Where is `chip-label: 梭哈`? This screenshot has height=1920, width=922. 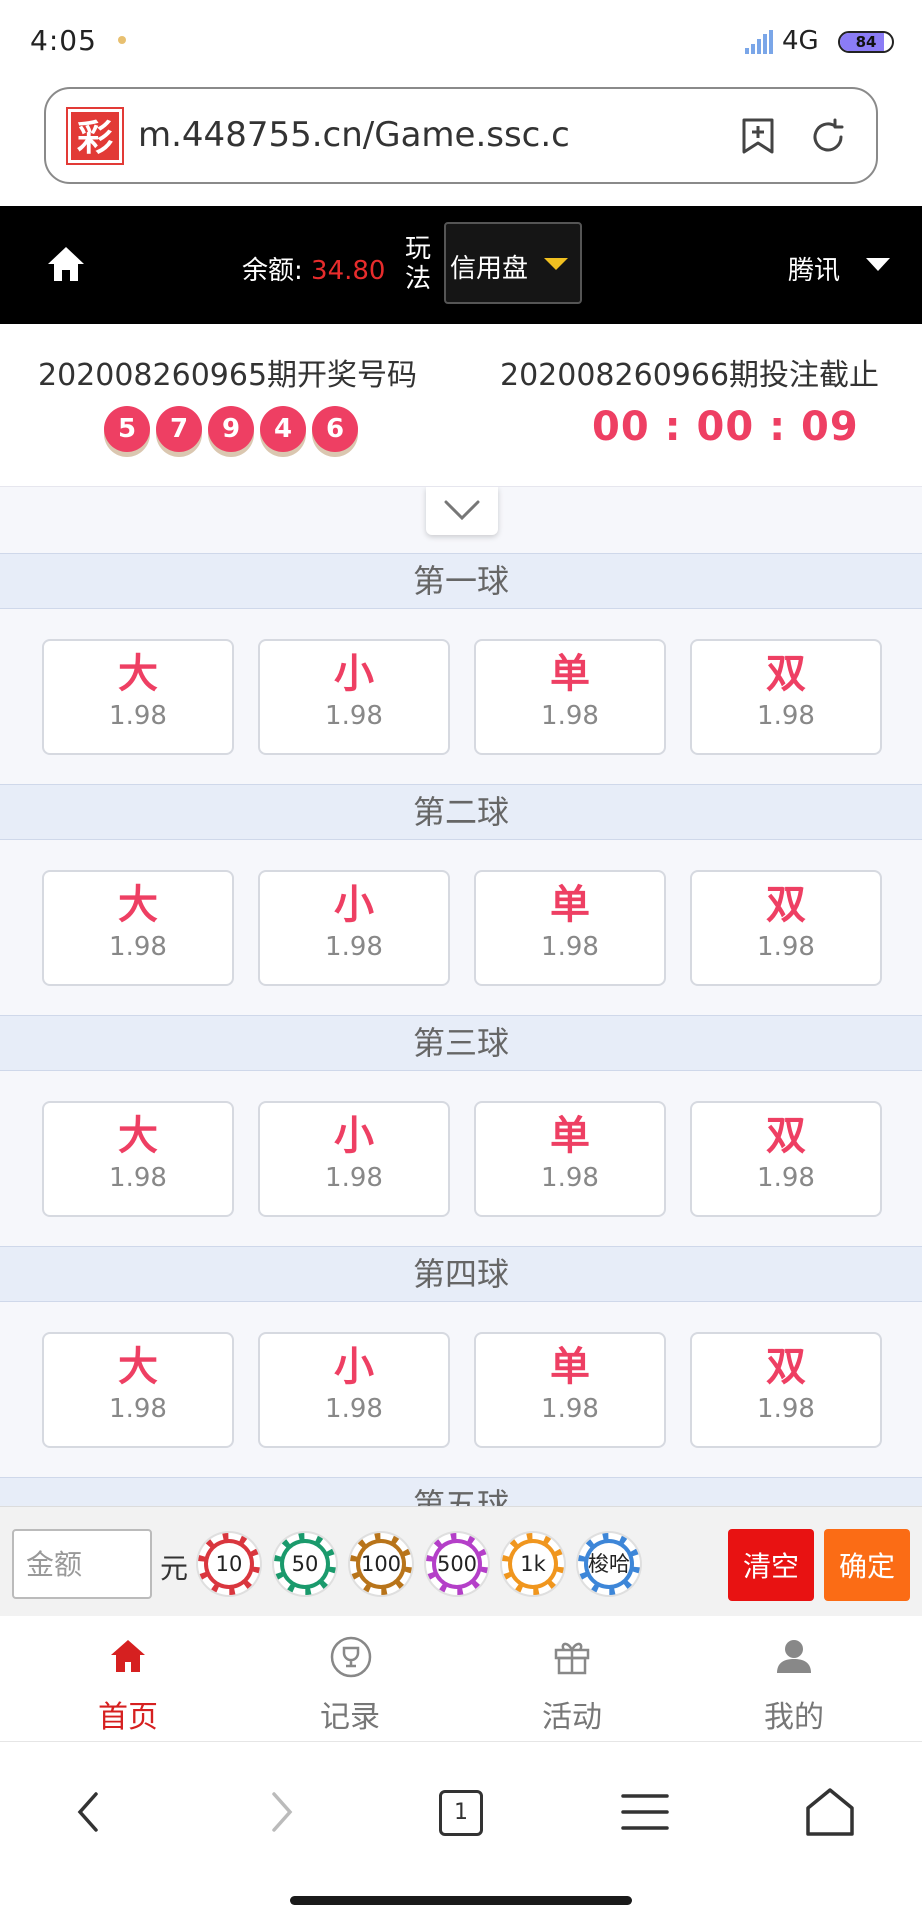
chip-label: 梭哈 is located at coordinates (609, 1564).